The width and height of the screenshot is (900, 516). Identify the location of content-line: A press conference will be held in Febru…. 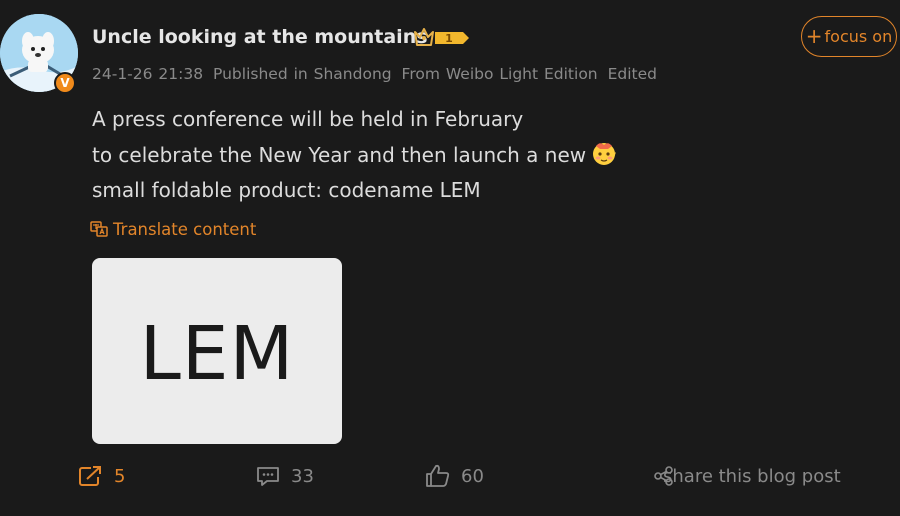
(308, 119).